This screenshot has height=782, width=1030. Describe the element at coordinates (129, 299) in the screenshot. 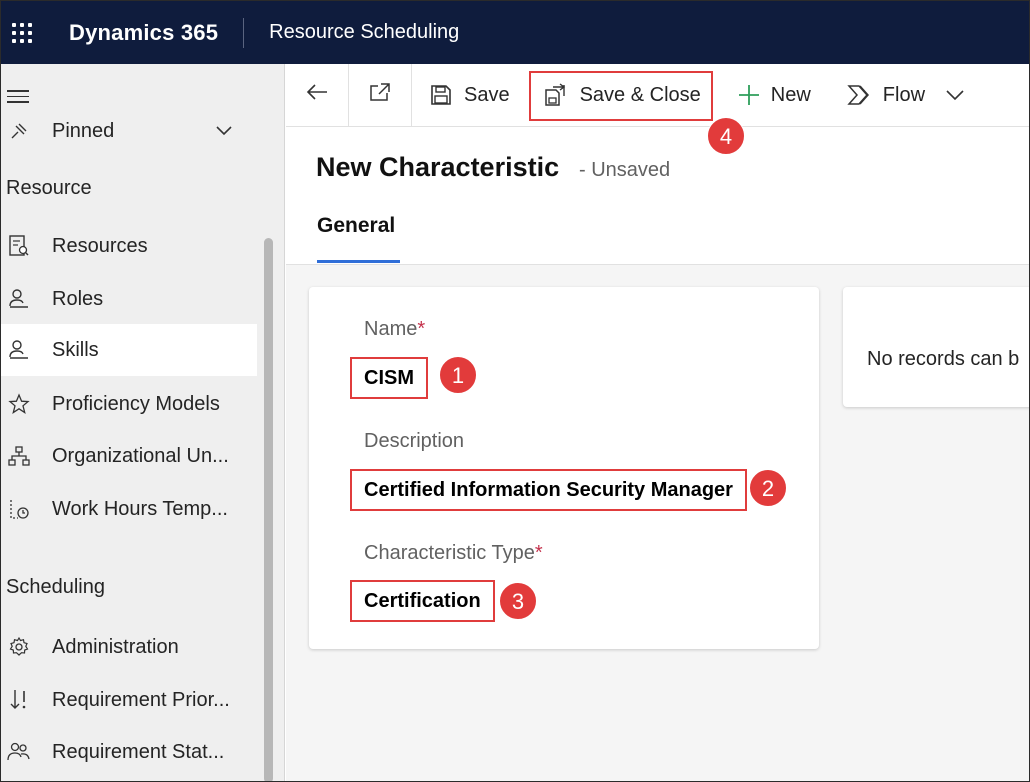

I see `sidebar-item-roles: Roles` at that location.